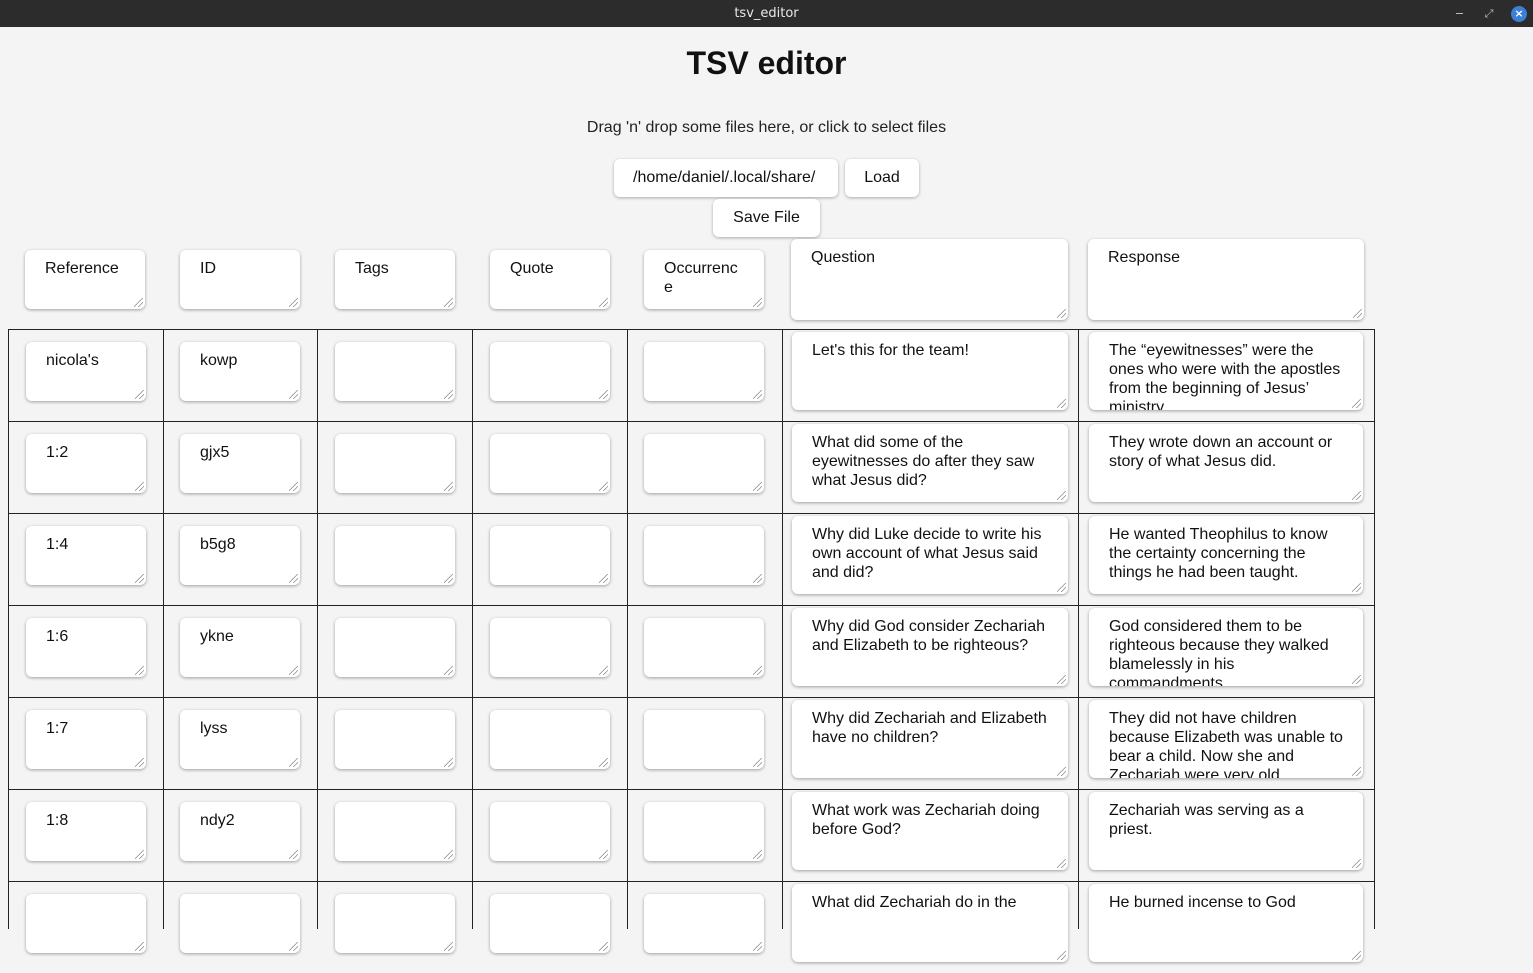 This screenshot has height=973, width=1533. I want to click on header-question: Question, so click(929, 279).